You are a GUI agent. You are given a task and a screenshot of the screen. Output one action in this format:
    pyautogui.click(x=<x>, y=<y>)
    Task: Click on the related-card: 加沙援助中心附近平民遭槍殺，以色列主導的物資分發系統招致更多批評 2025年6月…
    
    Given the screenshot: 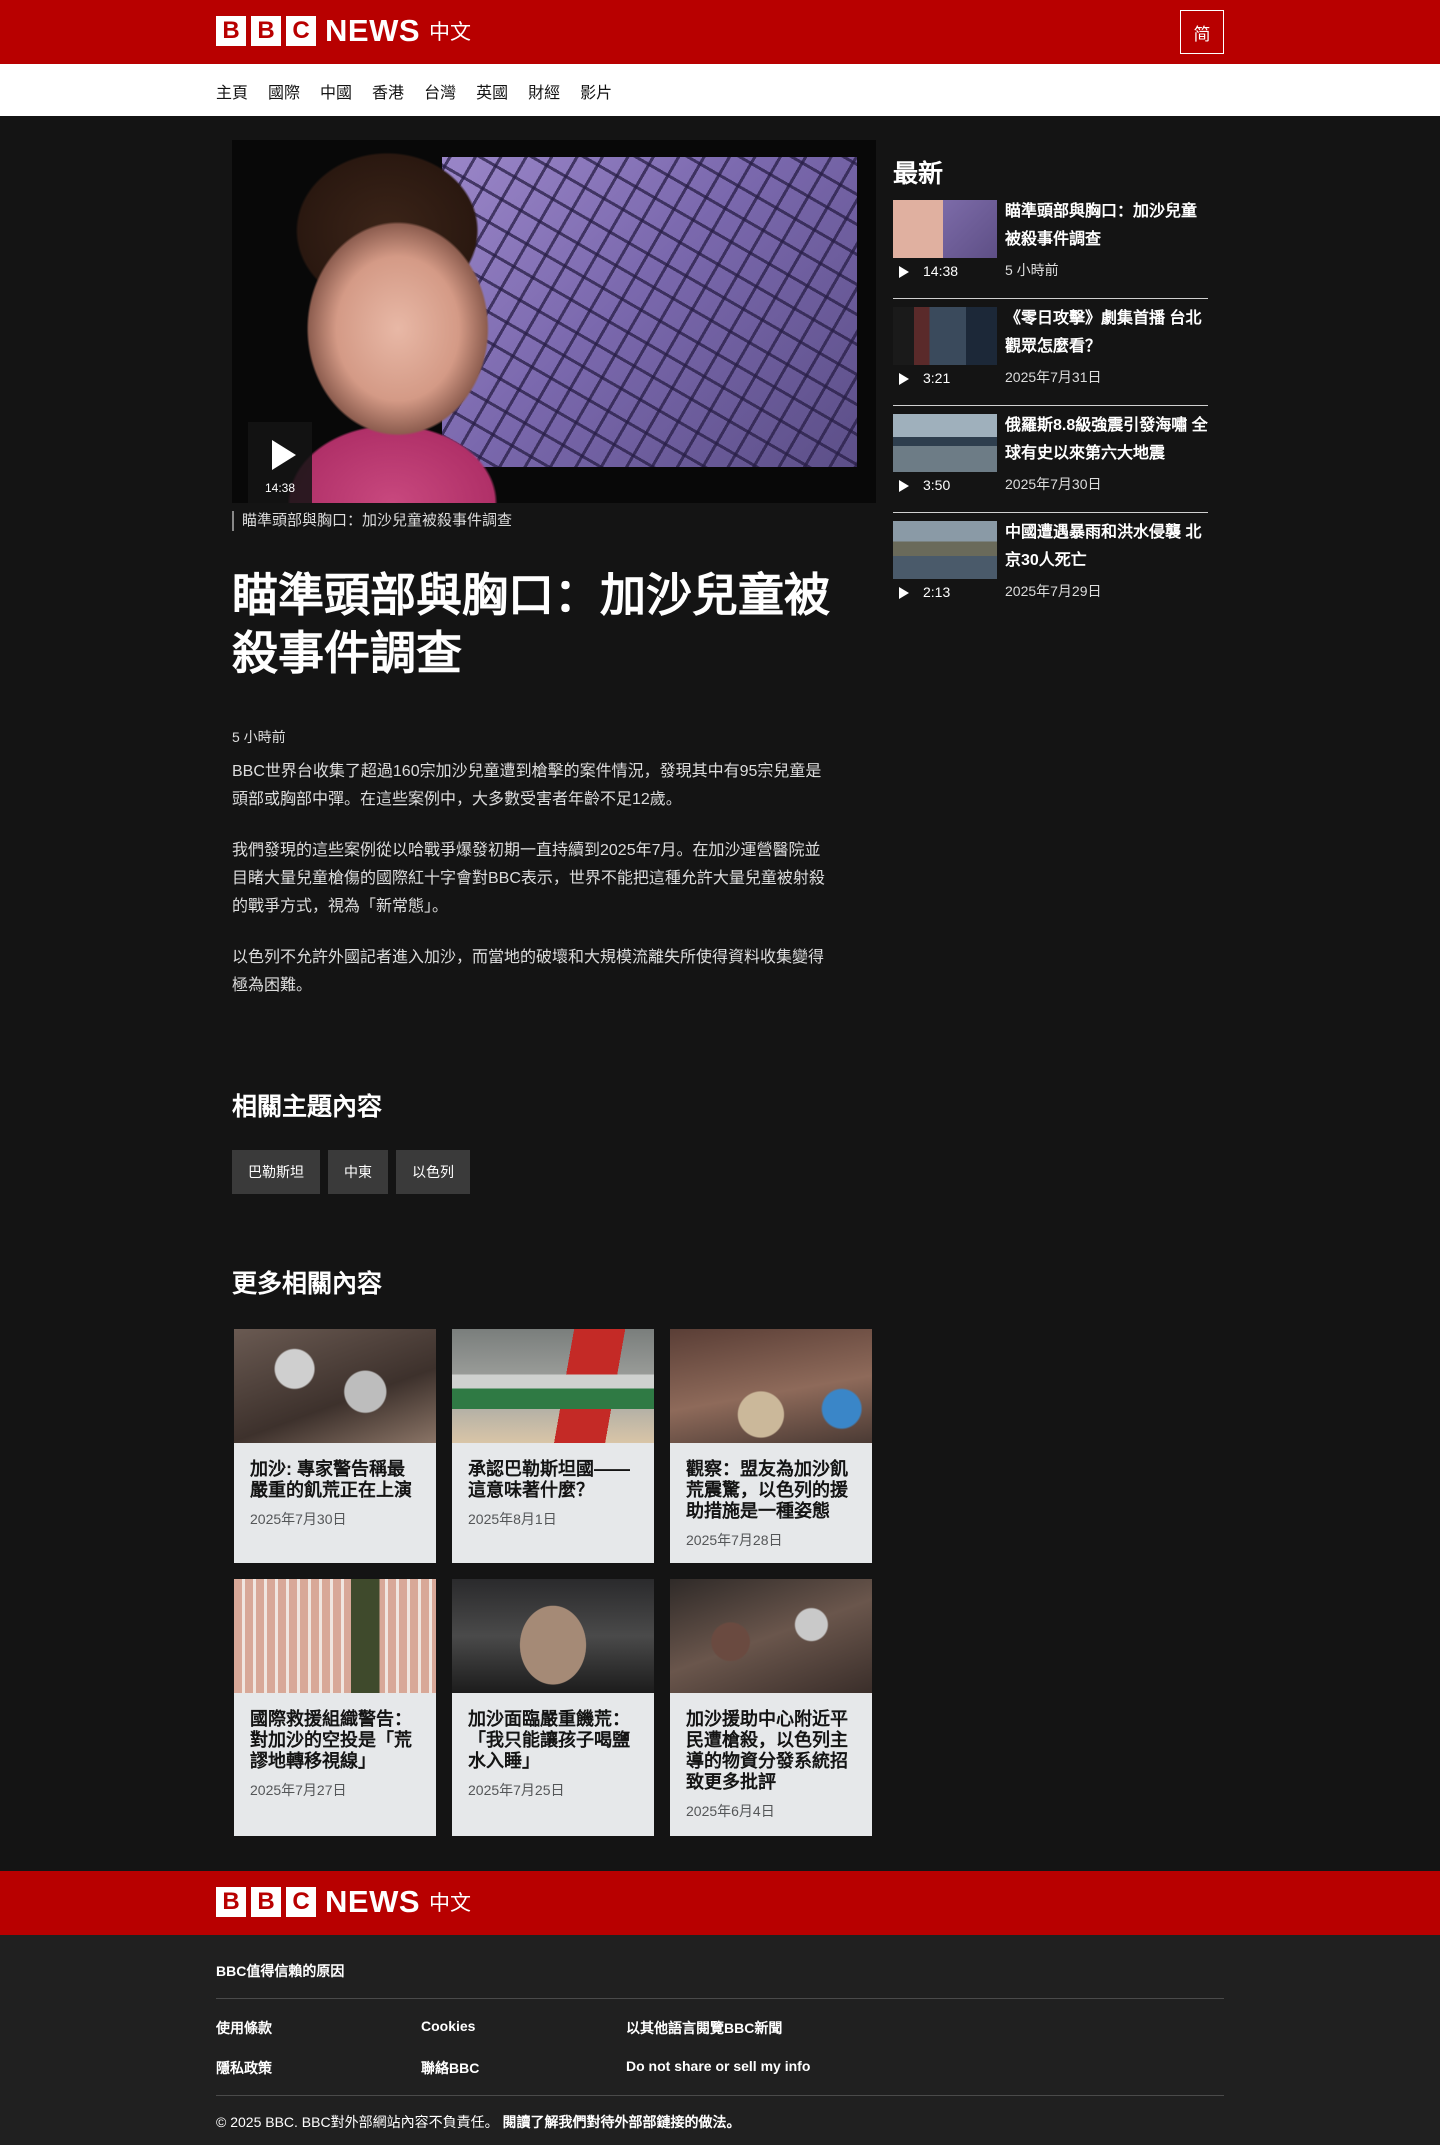 What is the action you would take?
    pyautogui.click(x=771, y=1707)
    